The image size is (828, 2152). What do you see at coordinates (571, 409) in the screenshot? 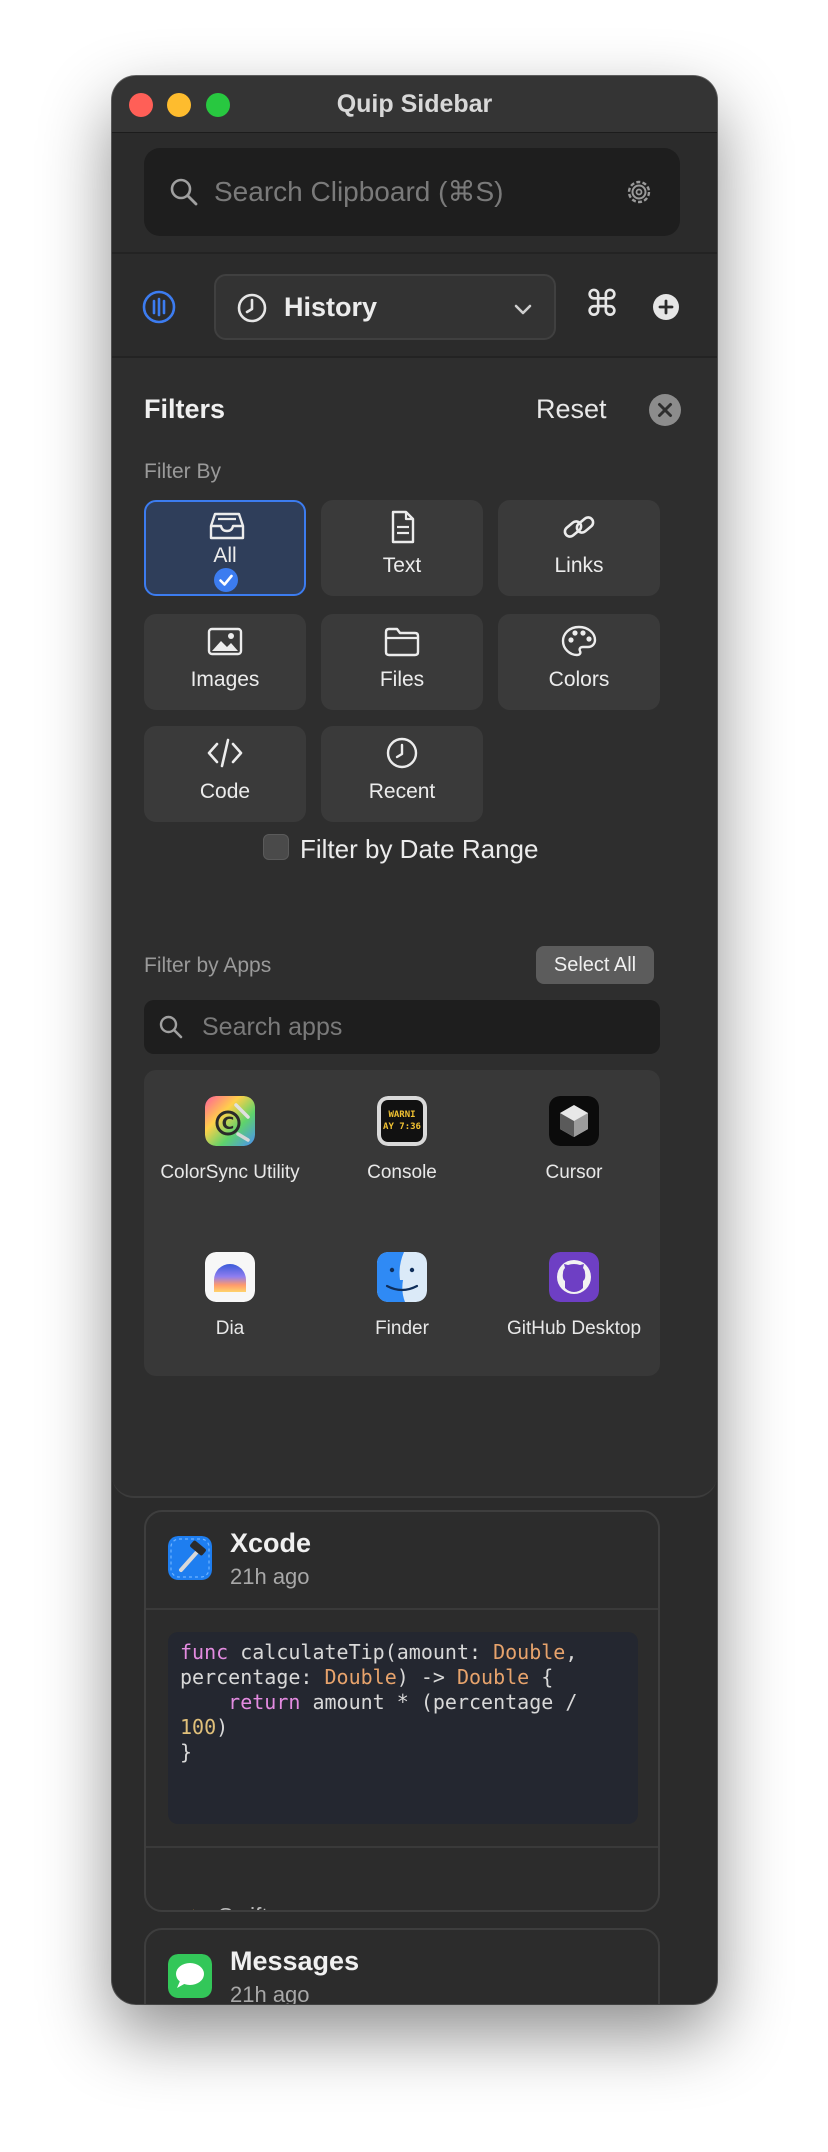
I see `reset-button: Reset` at bounding box center [571, 409].